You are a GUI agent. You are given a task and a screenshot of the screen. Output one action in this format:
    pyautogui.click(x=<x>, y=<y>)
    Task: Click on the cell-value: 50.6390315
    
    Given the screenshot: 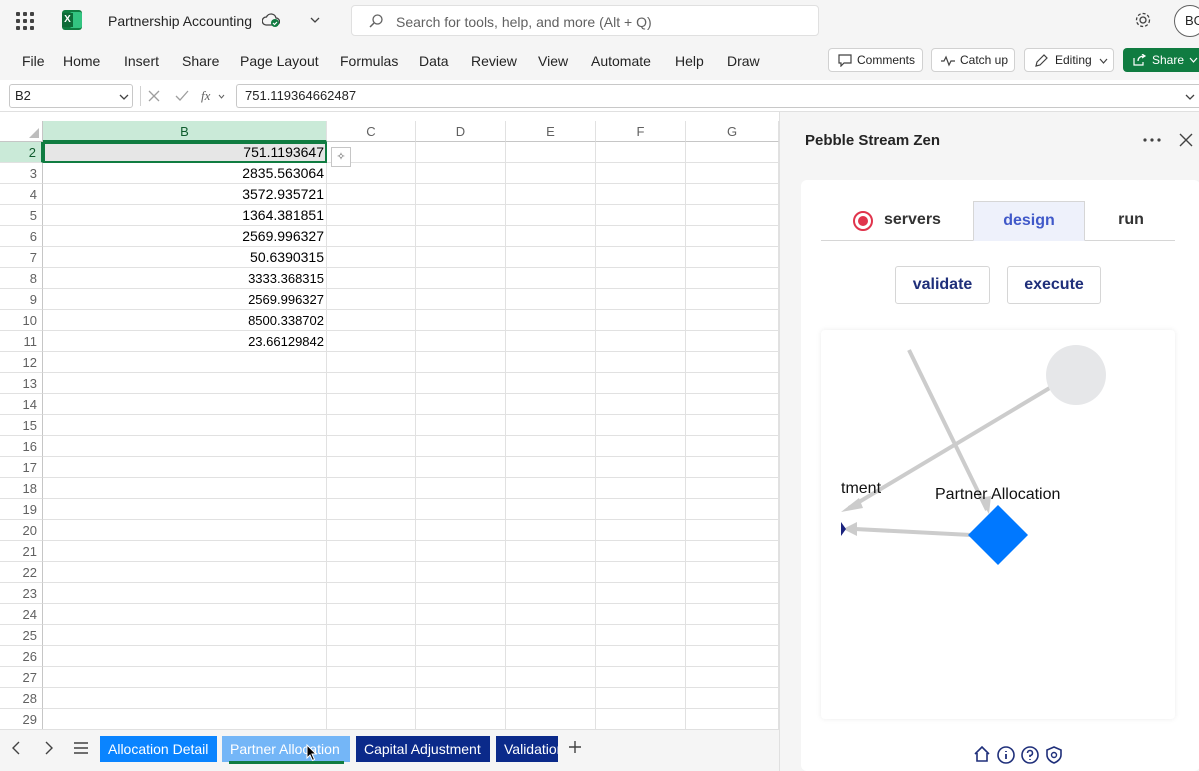 What is the action you would take?
    pyautogui.click(x=183, y=257)
    